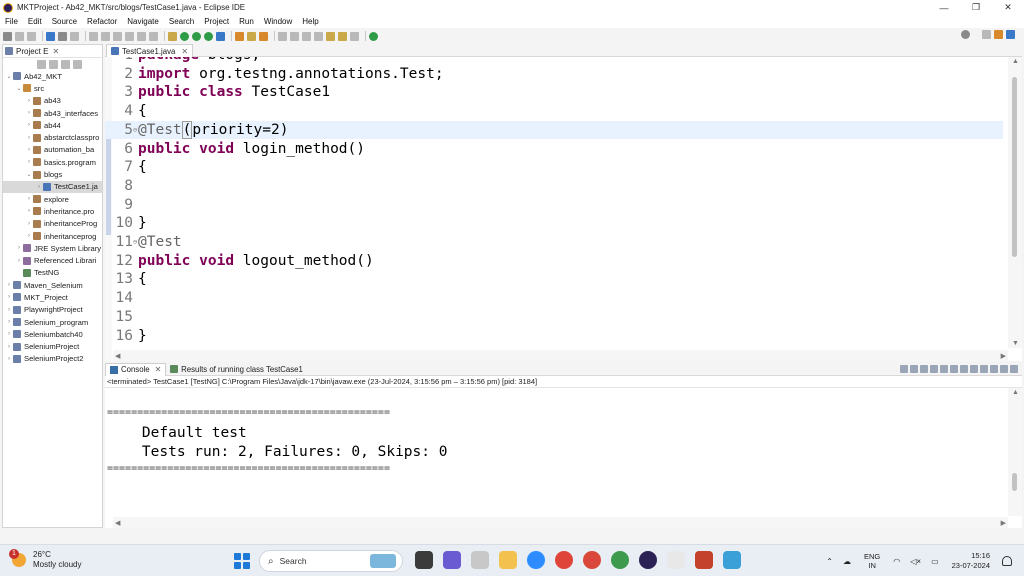 This screenshot has width=1024, height=576. What do you see at coordinates (19, 36) in the screenshot?
I see `save-icon` at bounding box center [19, 36].